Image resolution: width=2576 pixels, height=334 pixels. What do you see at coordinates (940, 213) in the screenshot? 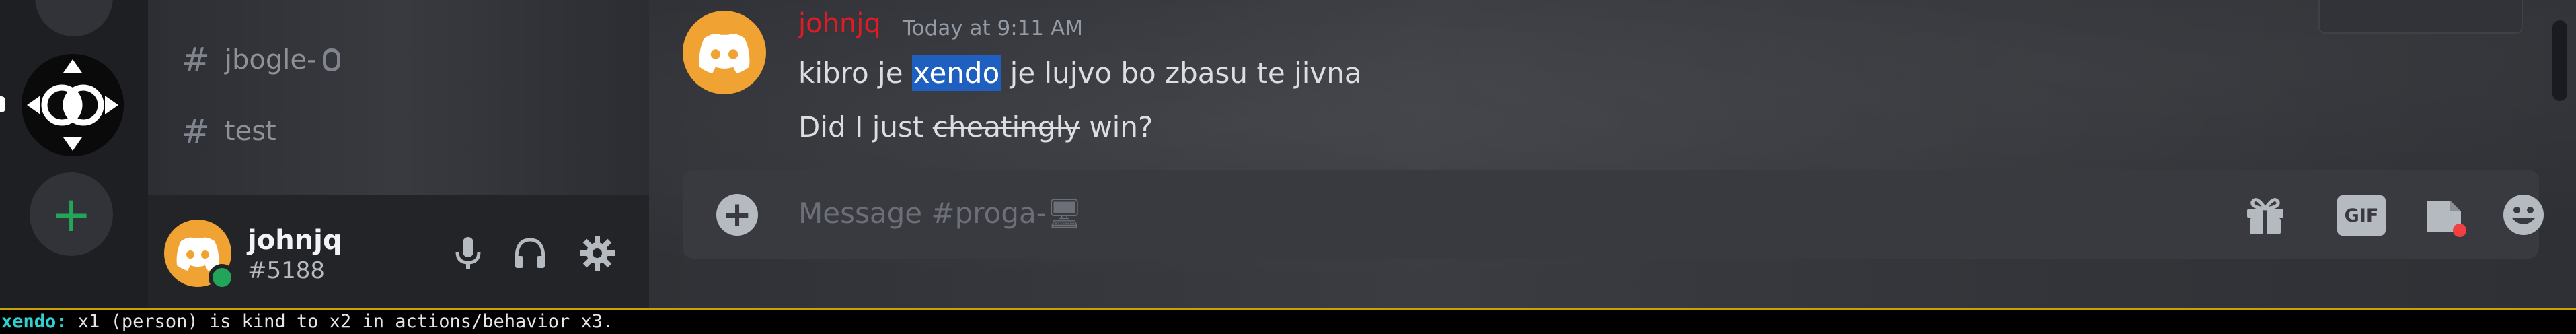
I see `message-input: Message #proga-🖥` at bounding box center [940, 213].